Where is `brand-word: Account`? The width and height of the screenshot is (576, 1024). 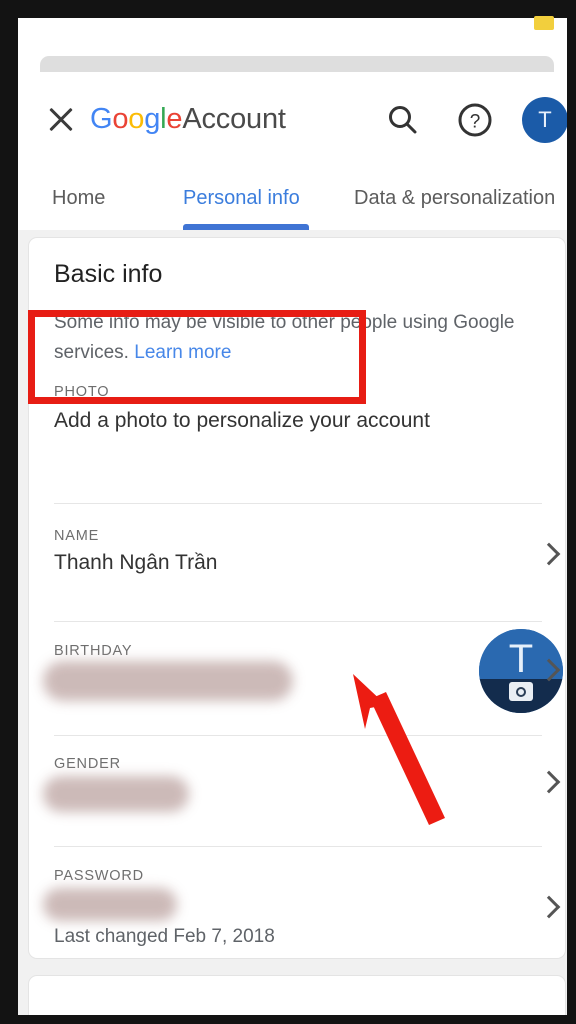 brand-word: Account is located at coordinates (234, 119).